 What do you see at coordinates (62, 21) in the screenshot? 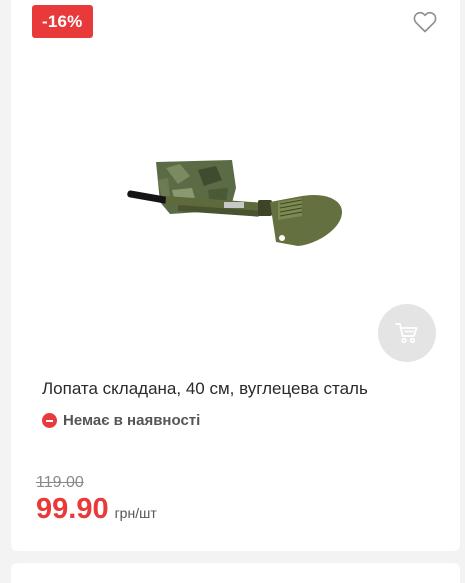
I see `discount-badge: -16%` at bounding box center [62, 21].